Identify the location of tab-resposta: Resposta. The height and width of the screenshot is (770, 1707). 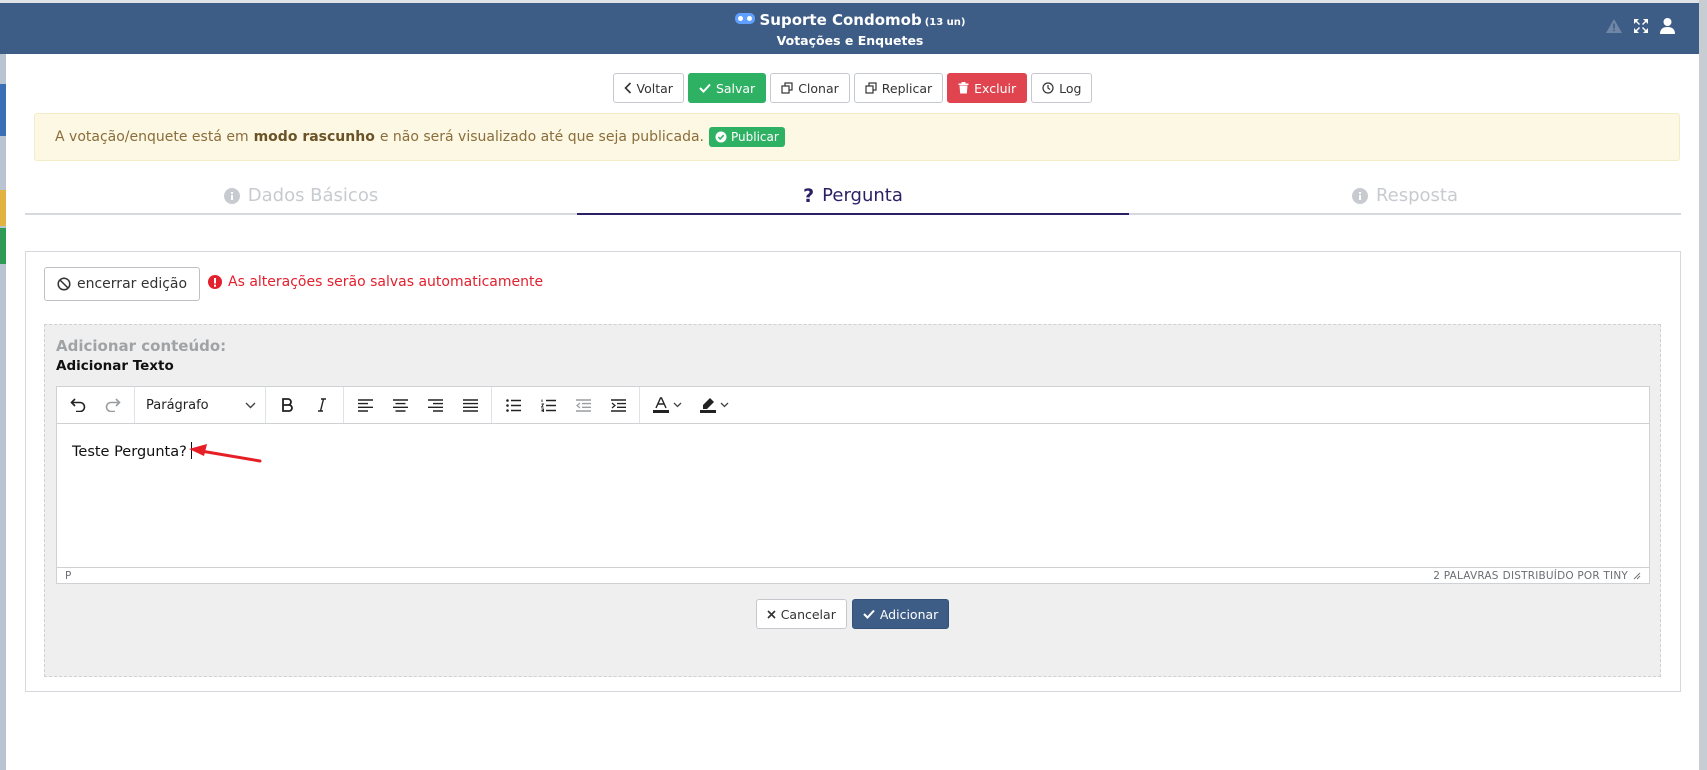
(1405, 195).